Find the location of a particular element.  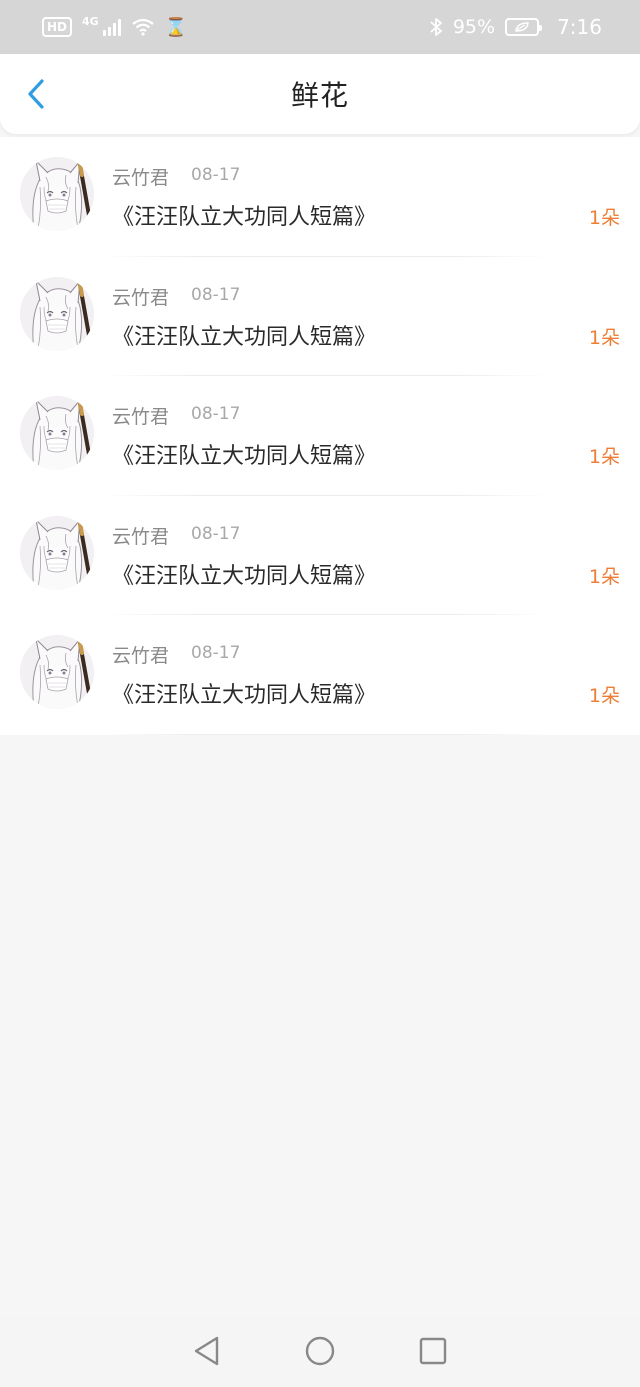

system-nav-bar is located at coordinates (320, 1351).